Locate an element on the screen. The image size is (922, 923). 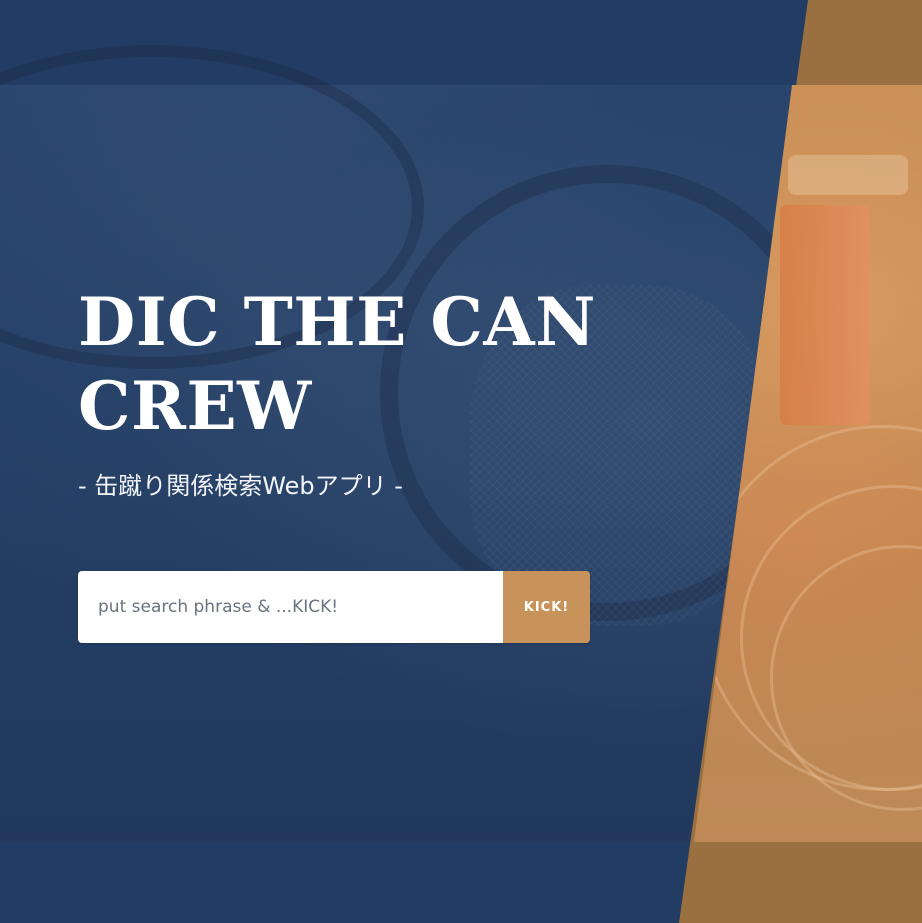
kick-button: KICK! is located at coordinates (546, 607).